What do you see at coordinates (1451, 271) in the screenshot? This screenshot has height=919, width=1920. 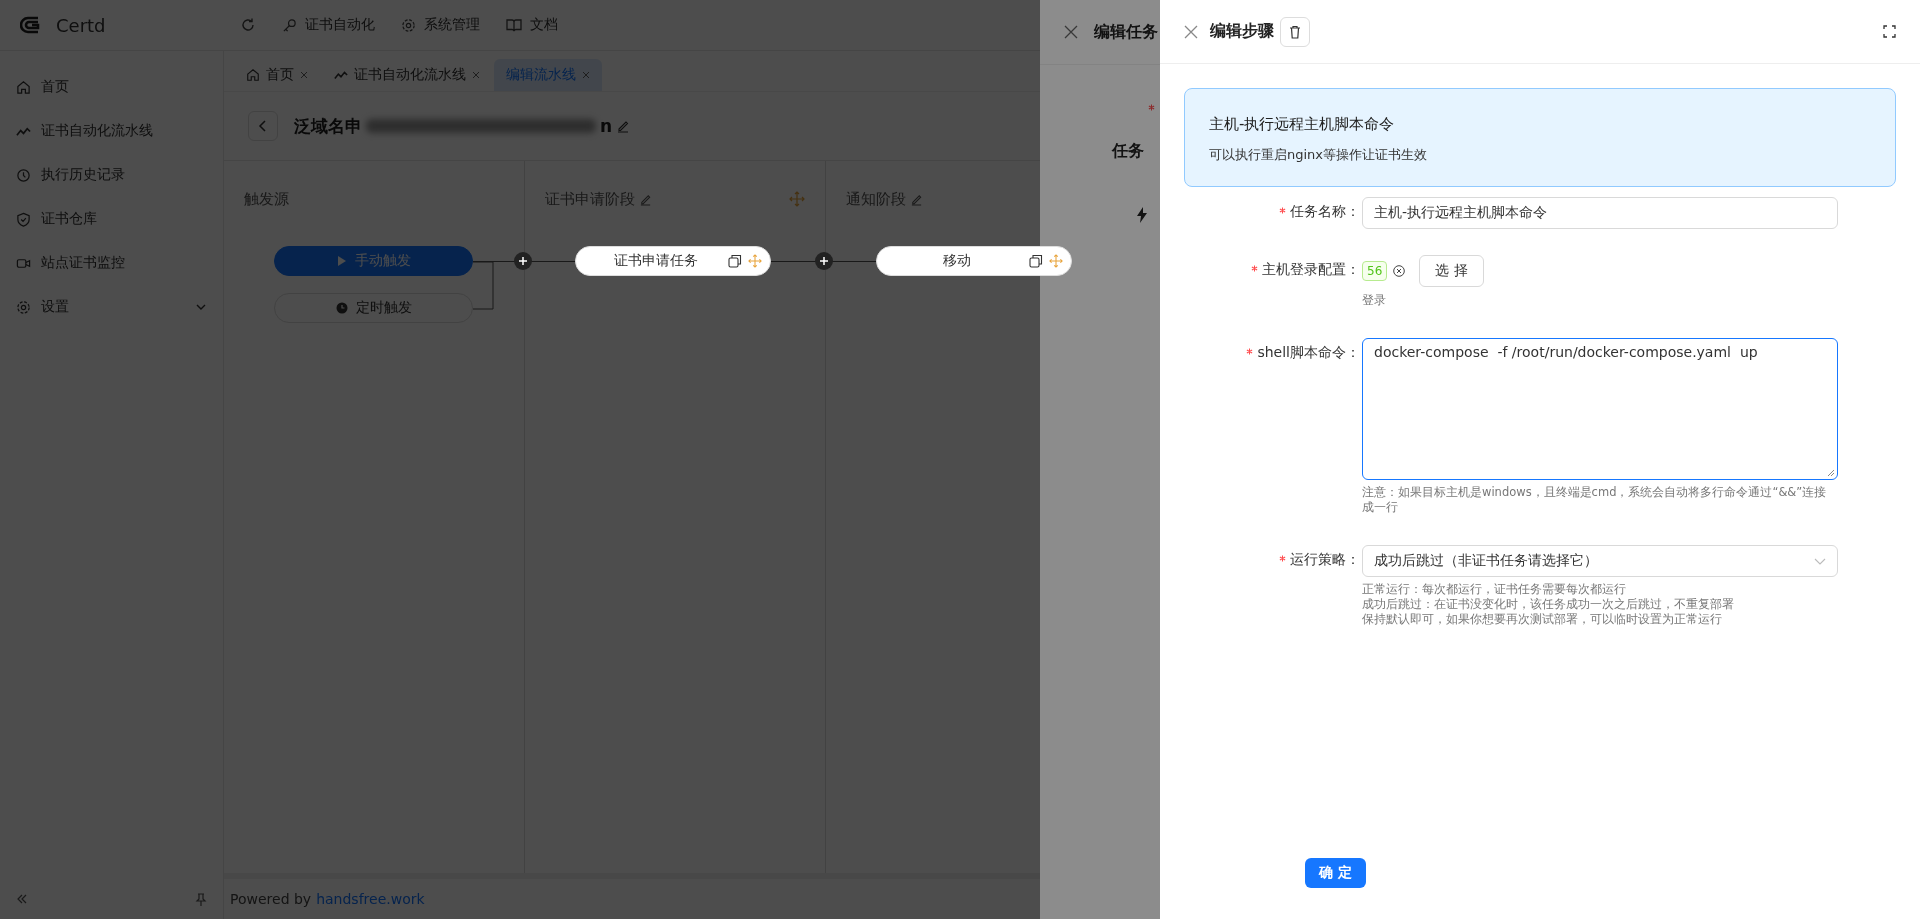 I see `select-button: 选 择` at bounding box center [1451, 271].